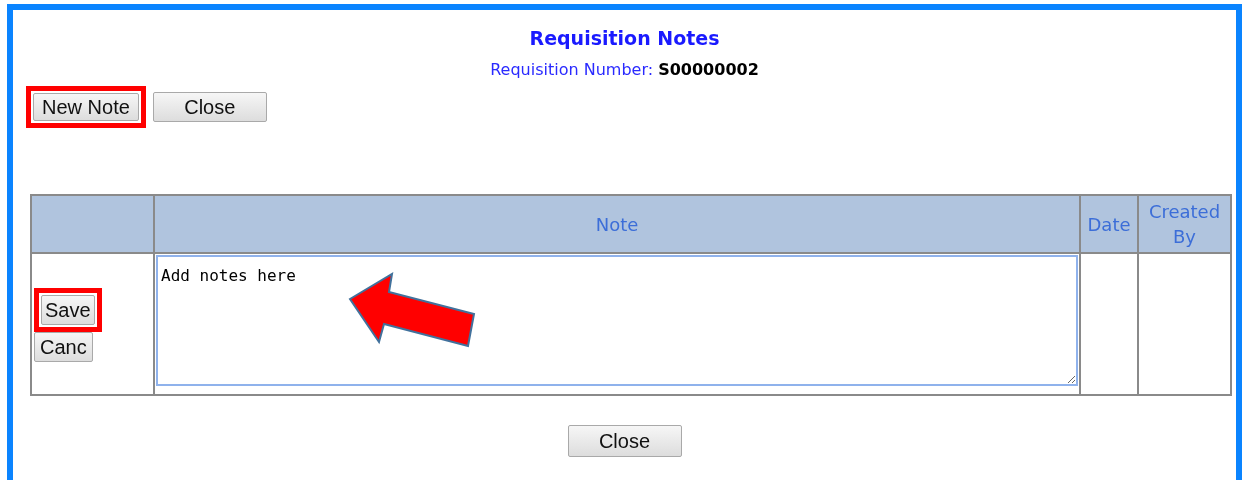 The height and width of the screenshot is (480, 1249). What do you see at coordinates (624, 441) in the screenshot?
I see `close-button: Close` at bounding box center [624, 441].